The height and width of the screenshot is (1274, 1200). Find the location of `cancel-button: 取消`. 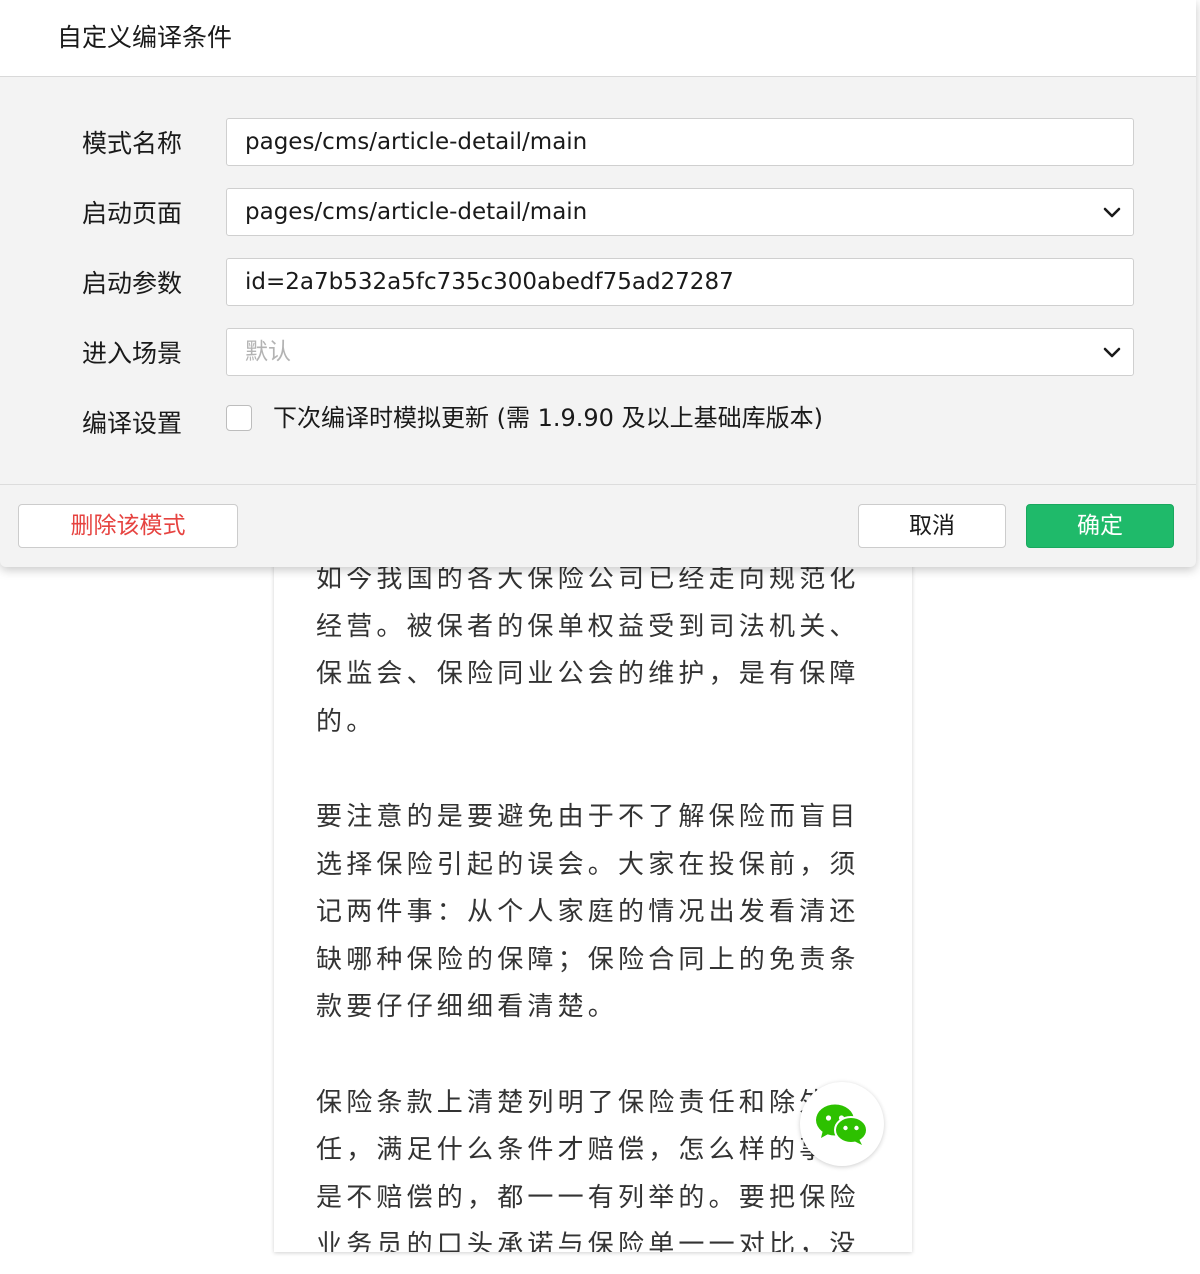

cancel-button: 取消 is located at coordinates (932, 526).